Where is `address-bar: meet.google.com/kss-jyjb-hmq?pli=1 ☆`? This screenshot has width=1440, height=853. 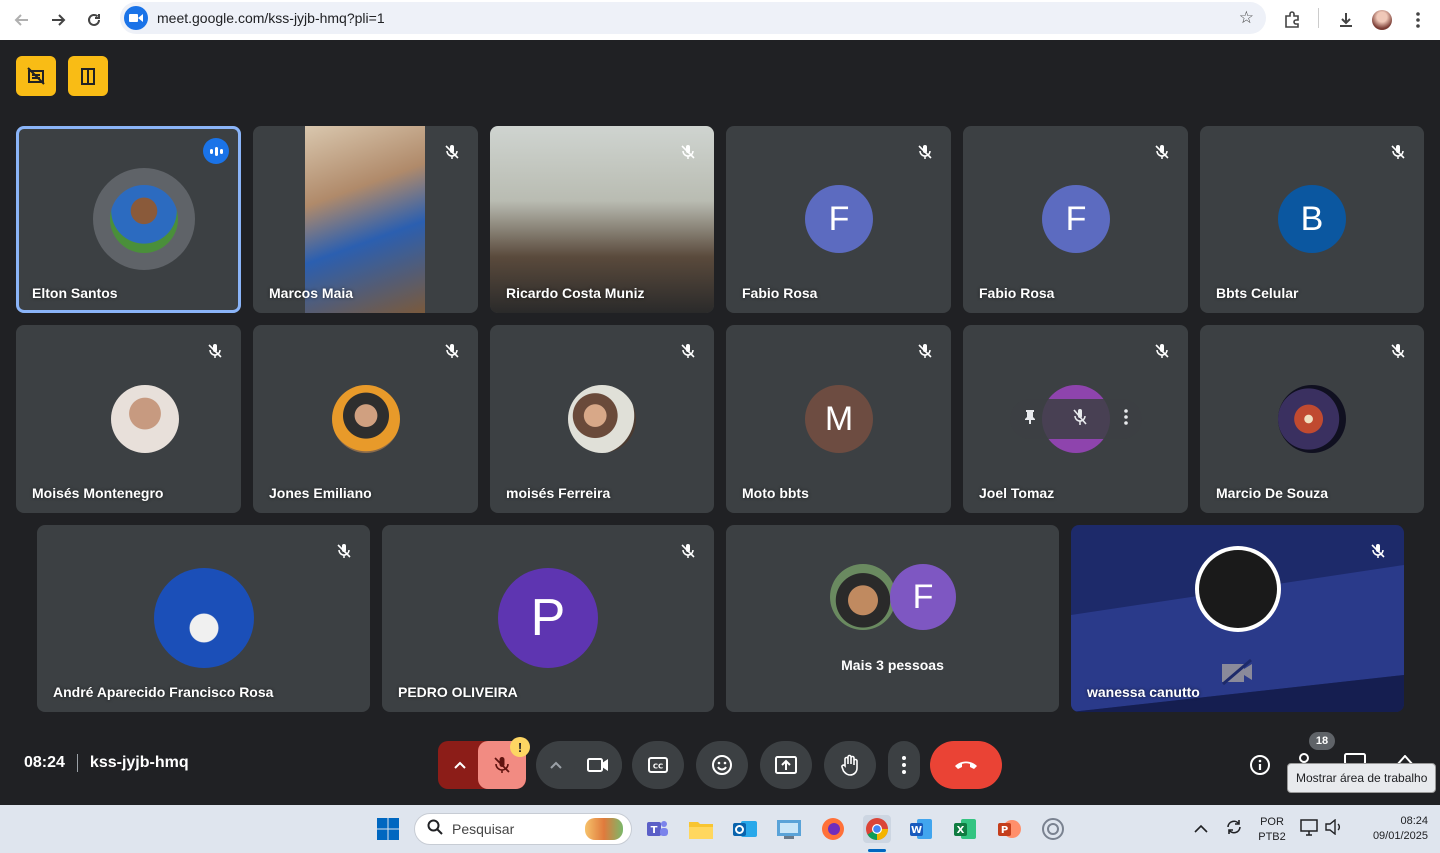
address-bar: meet.google.com/kss-jyjb-hmq?pli=1 ☆ is located at coordinates (693, 18).